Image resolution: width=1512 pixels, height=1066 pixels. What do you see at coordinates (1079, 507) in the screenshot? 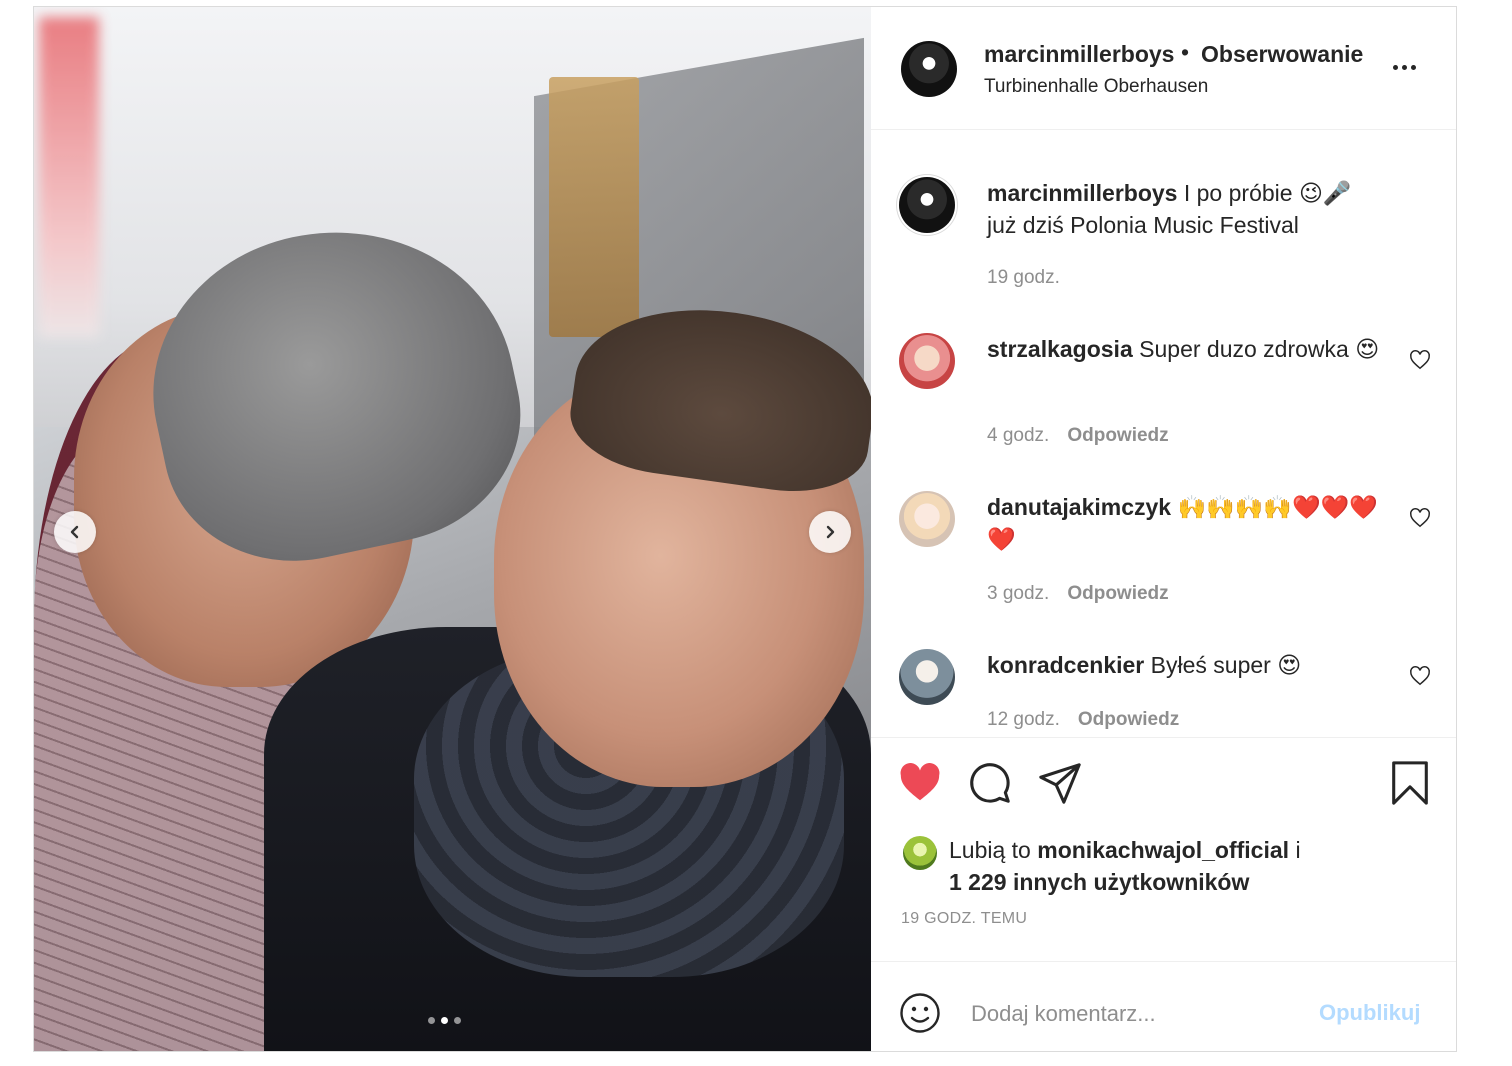
I see `comment-username: danutajakimczyk` at bounding box center [1079, 507].